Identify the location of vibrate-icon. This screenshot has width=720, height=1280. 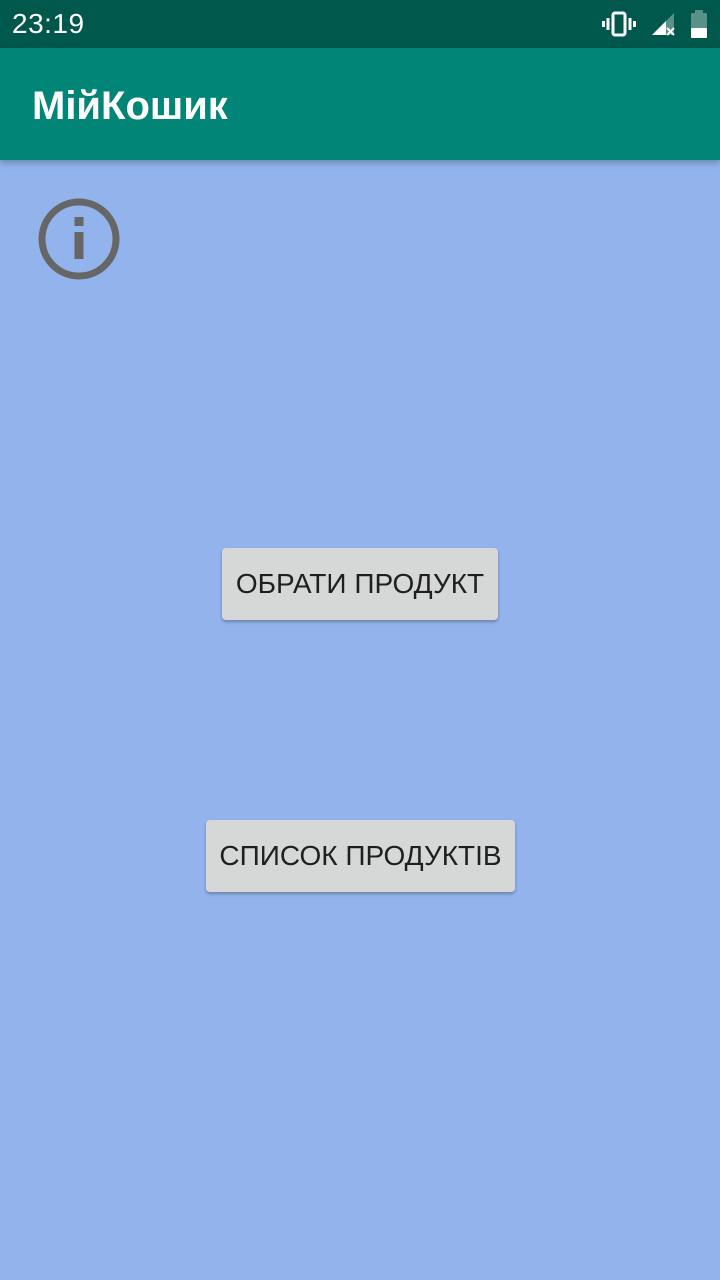
(619, 24).